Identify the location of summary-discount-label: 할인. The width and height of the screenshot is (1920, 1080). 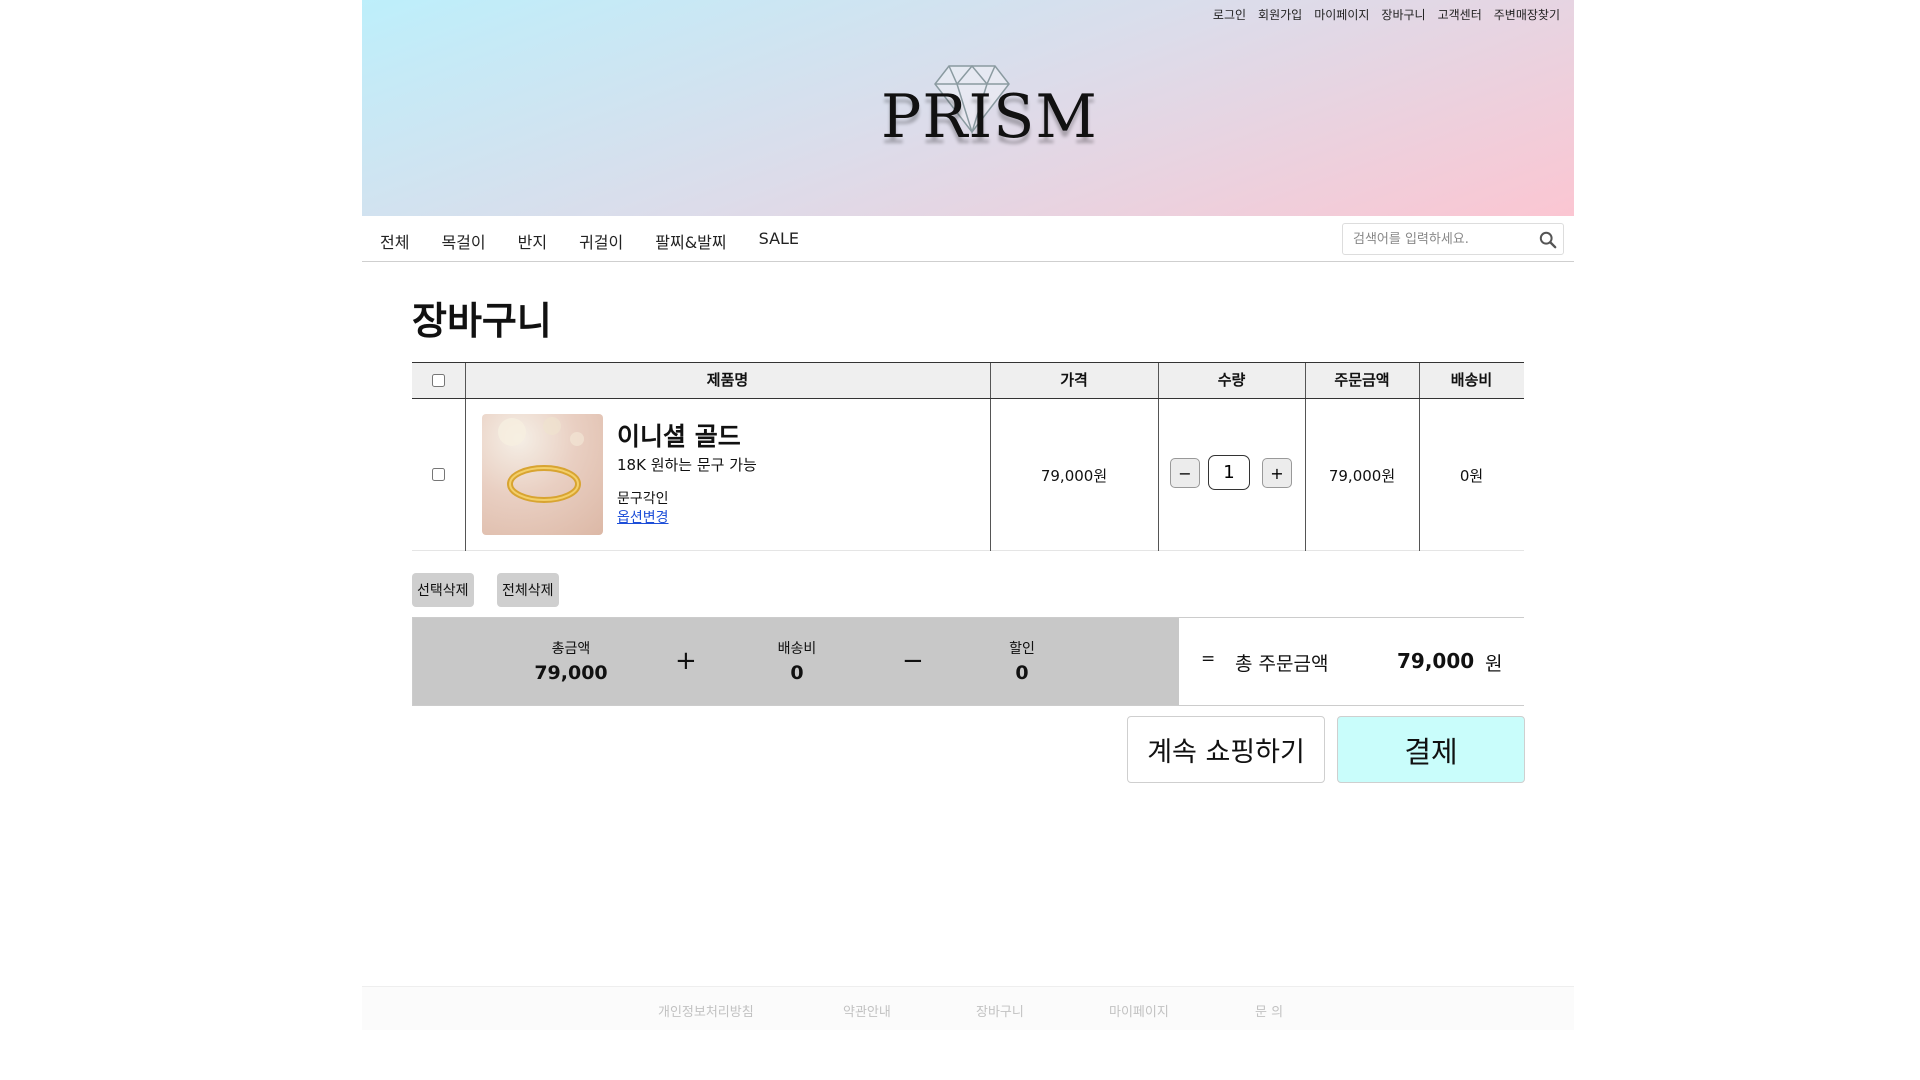
(1022, 649).